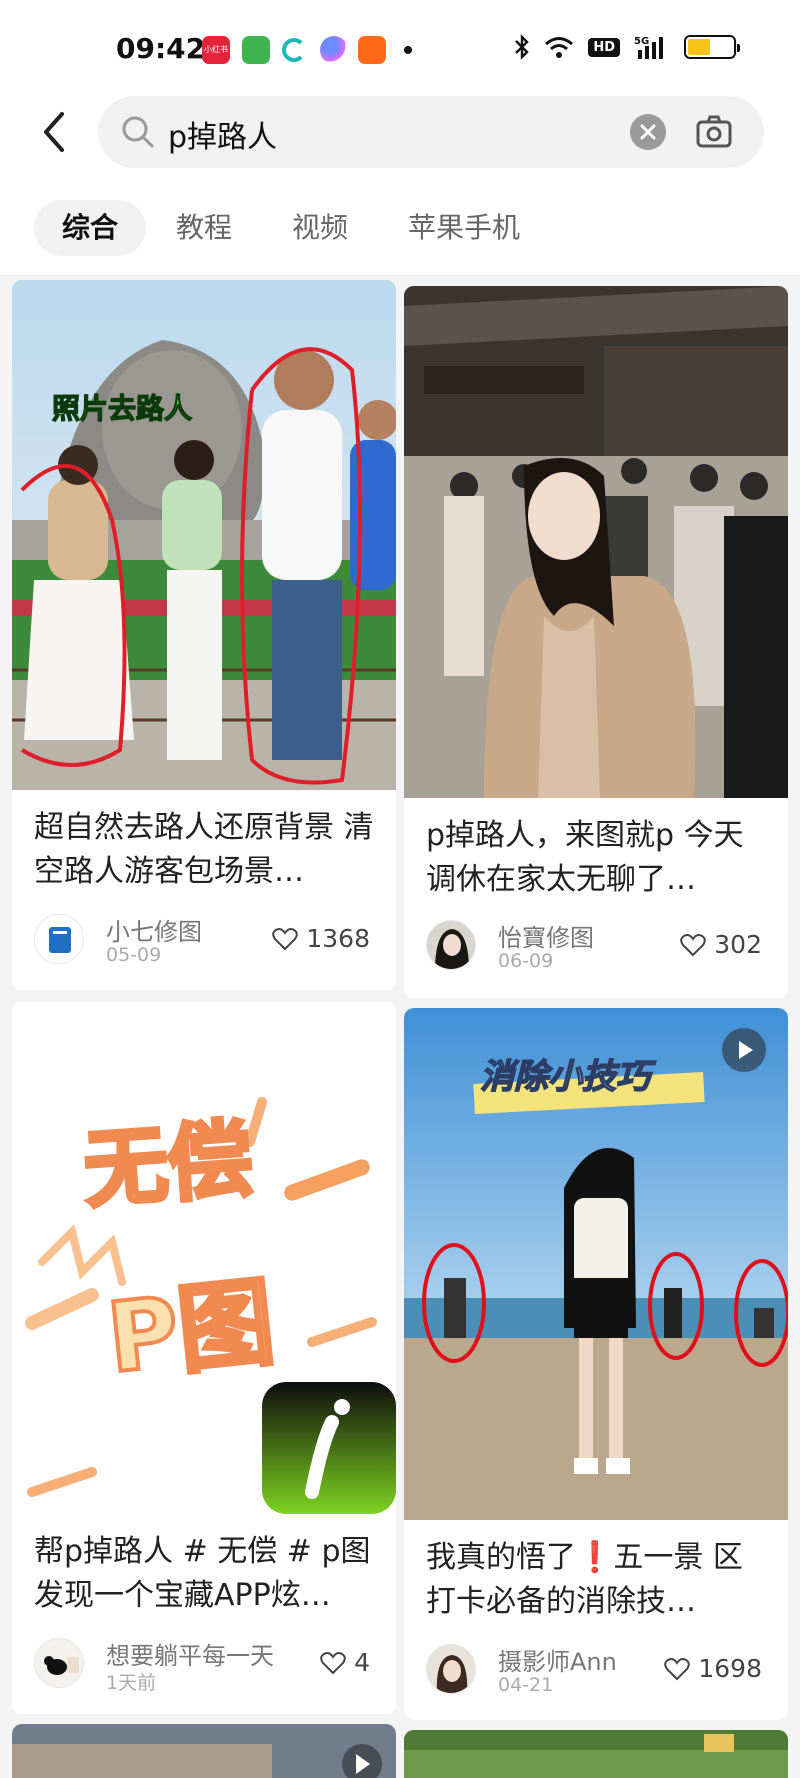  I want to click on battery-icon, so click(712, 47).